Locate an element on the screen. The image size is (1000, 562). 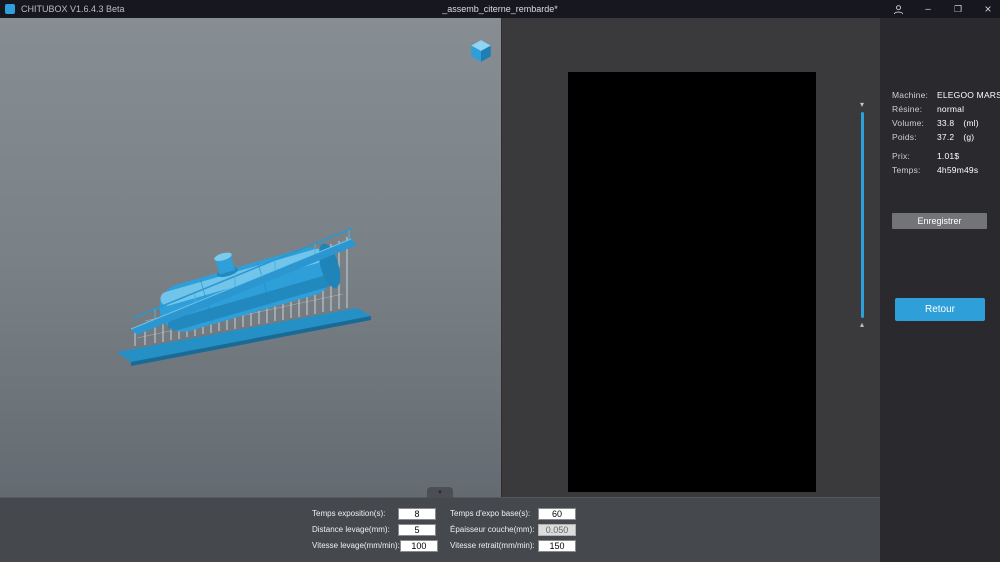
param-exposure-time: Temps exposition(s): is located at coordinates (374, 513).